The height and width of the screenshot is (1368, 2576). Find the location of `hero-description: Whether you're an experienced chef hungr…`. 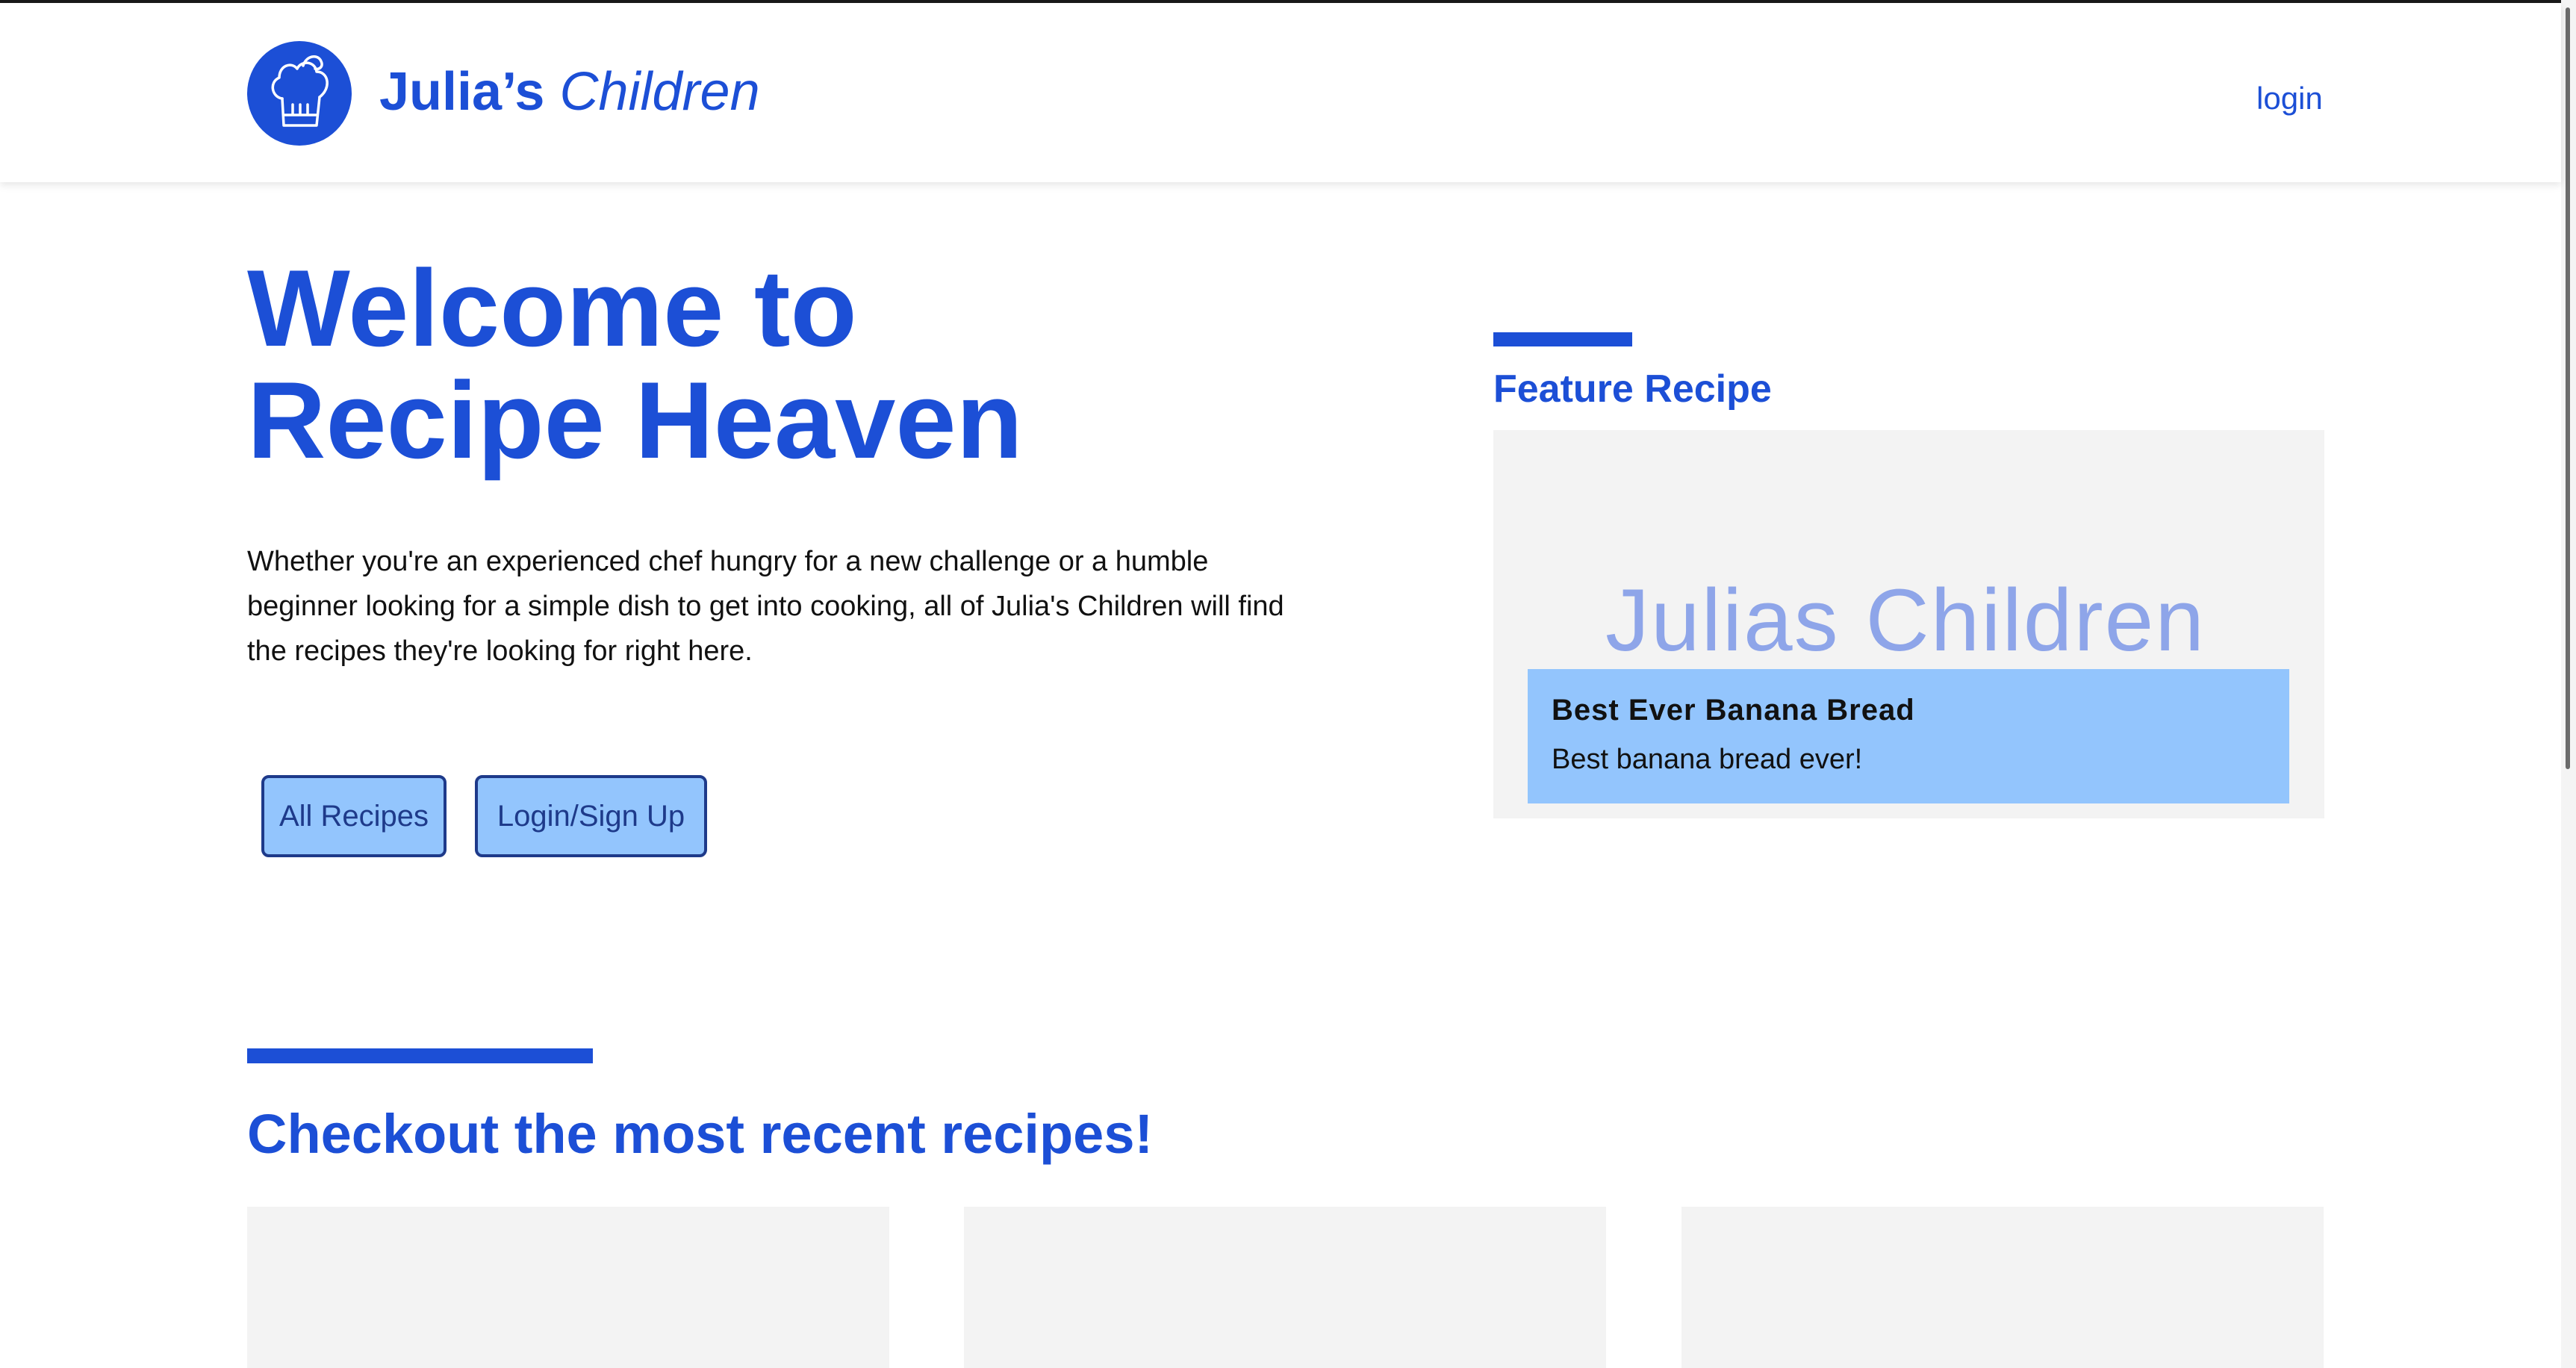

hero-description: Whether you're an experienced chef hungr… is located at coordinates (765, 606).